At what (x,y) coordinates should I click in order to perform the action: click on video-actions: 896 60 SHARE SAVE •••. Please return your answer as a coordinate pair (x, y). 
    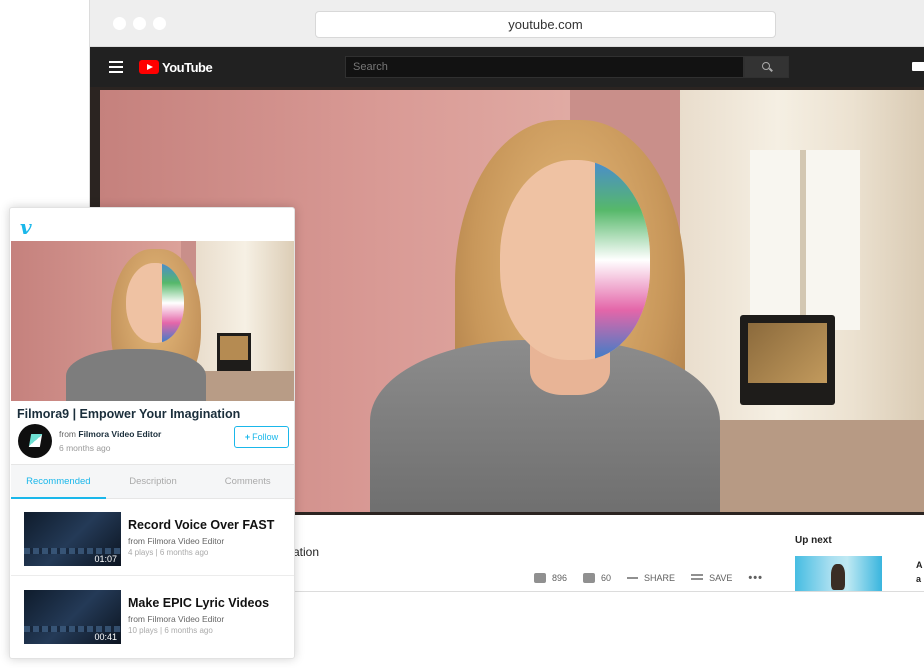
    Looking at the image, I should click on (656, 578).